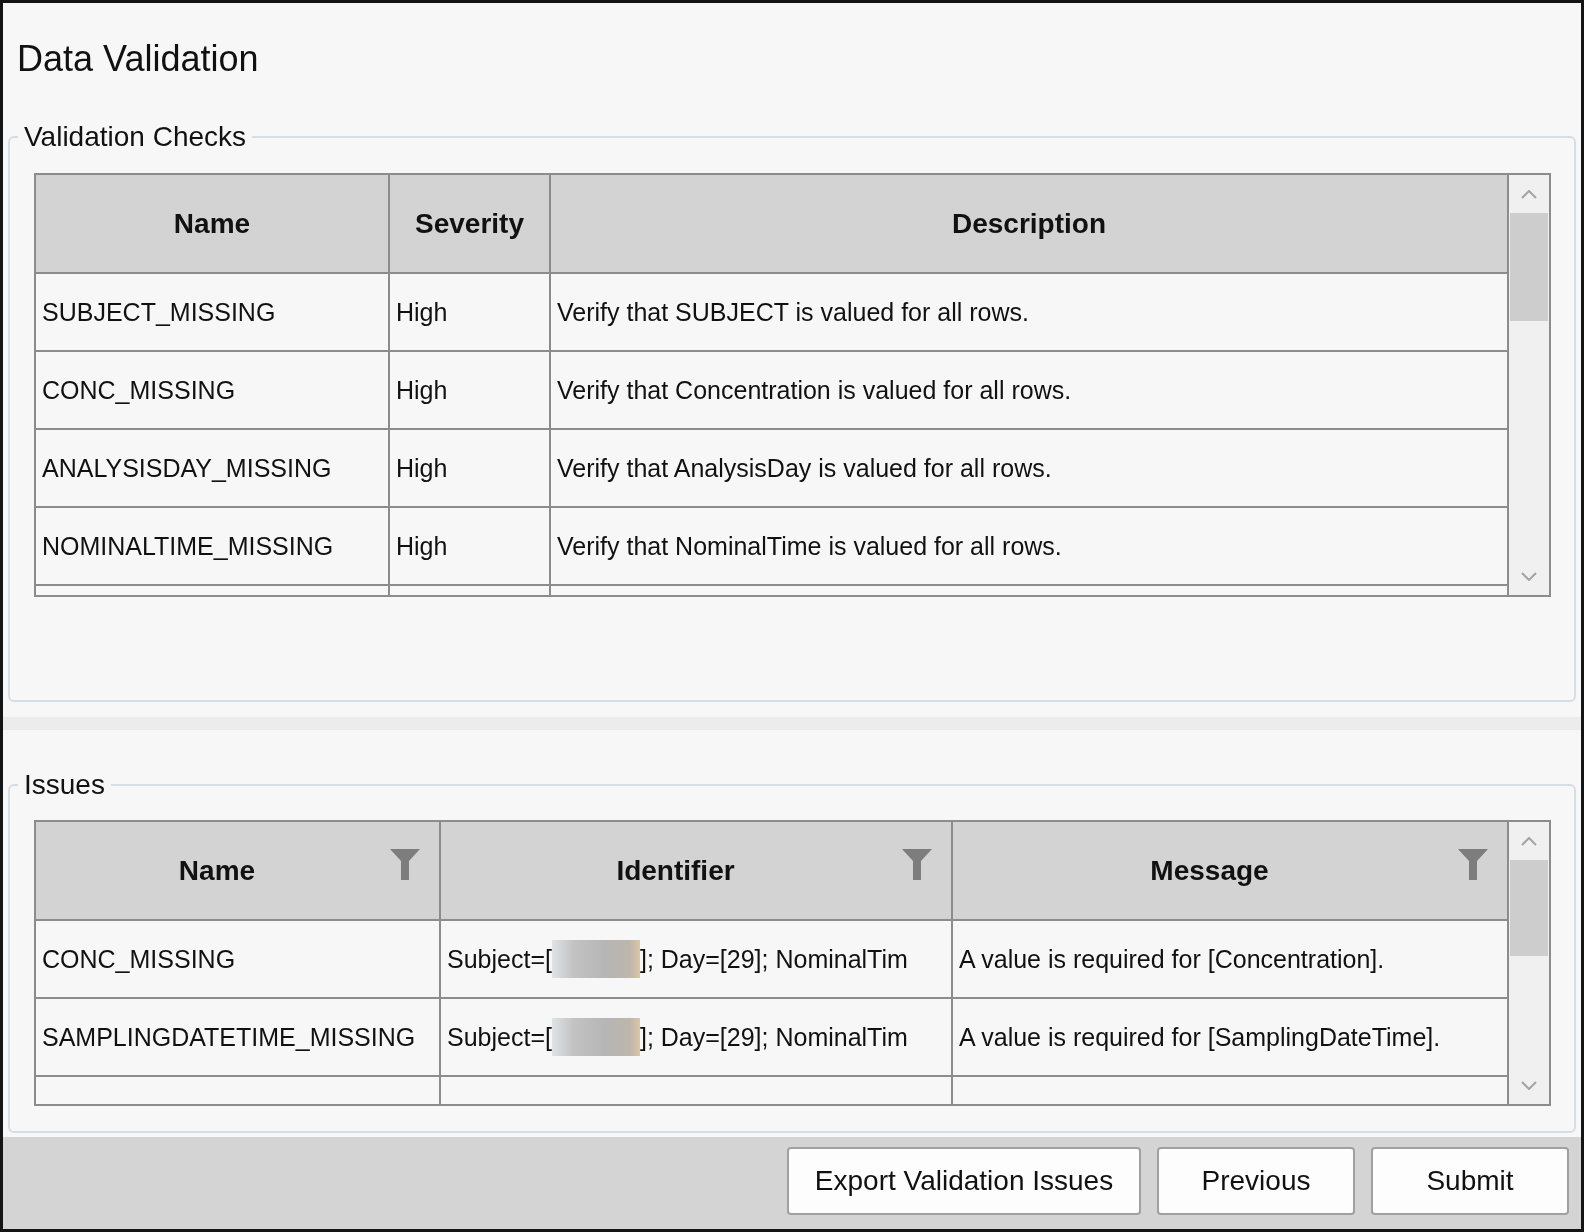 Image resolution: width=1584 pixels, height=1232 pixels. I want to click on group-title: Validation Checks, so click(135, 137).